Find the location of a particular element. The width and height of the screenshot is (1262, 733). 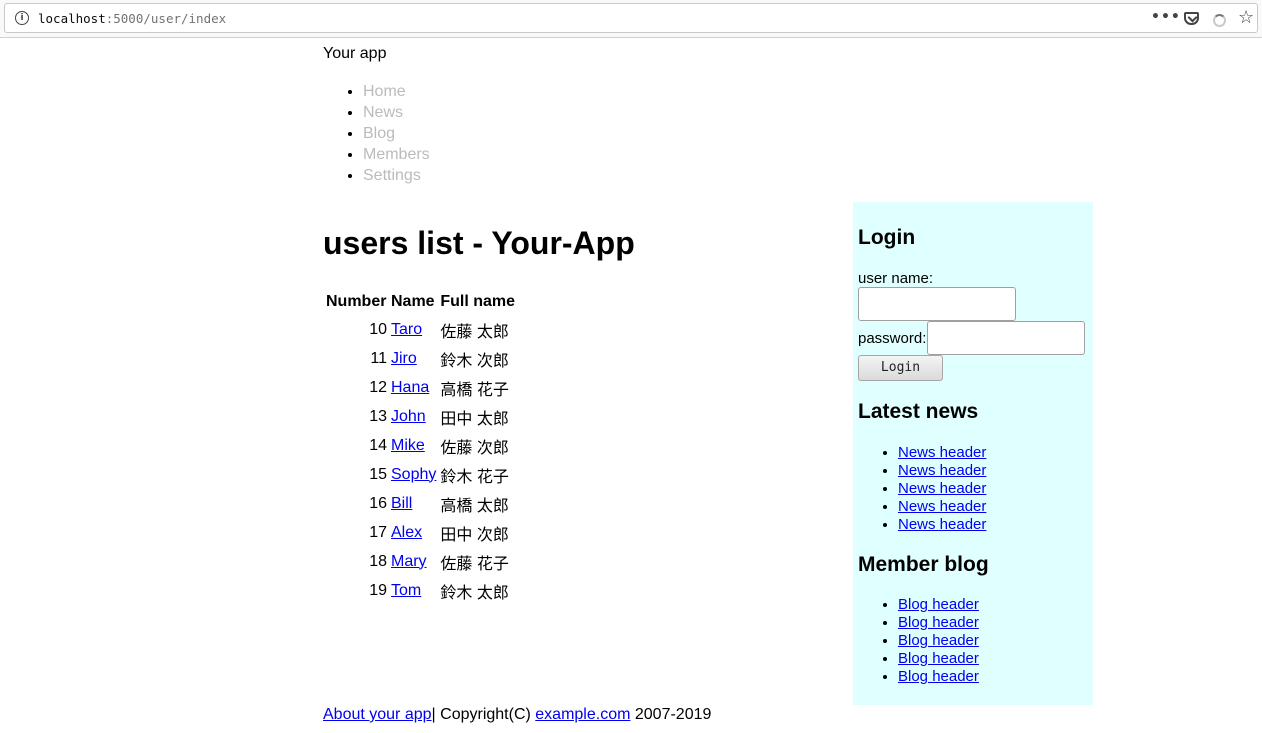

user-name-link: Bill is located at coordinates (401, 503).